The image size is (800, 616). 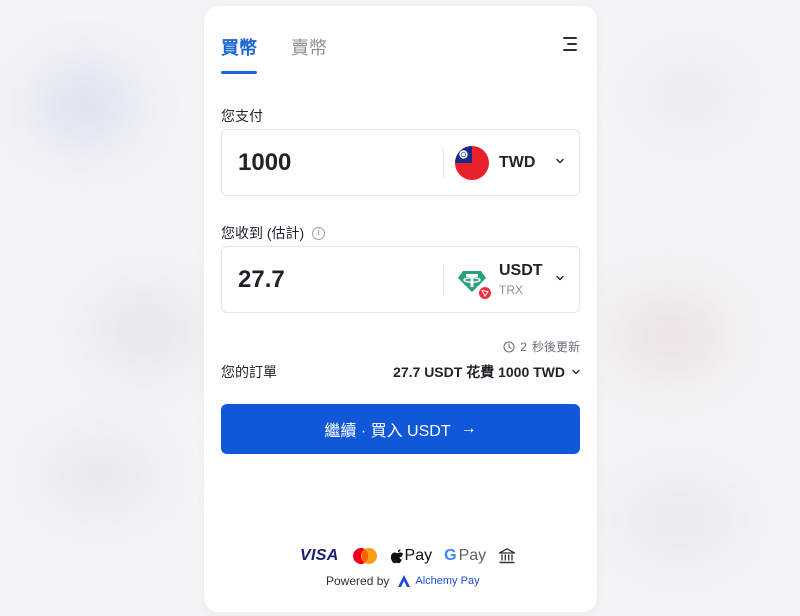 I want to click on tab-buy: 買幣, so click(x=239, y=54).